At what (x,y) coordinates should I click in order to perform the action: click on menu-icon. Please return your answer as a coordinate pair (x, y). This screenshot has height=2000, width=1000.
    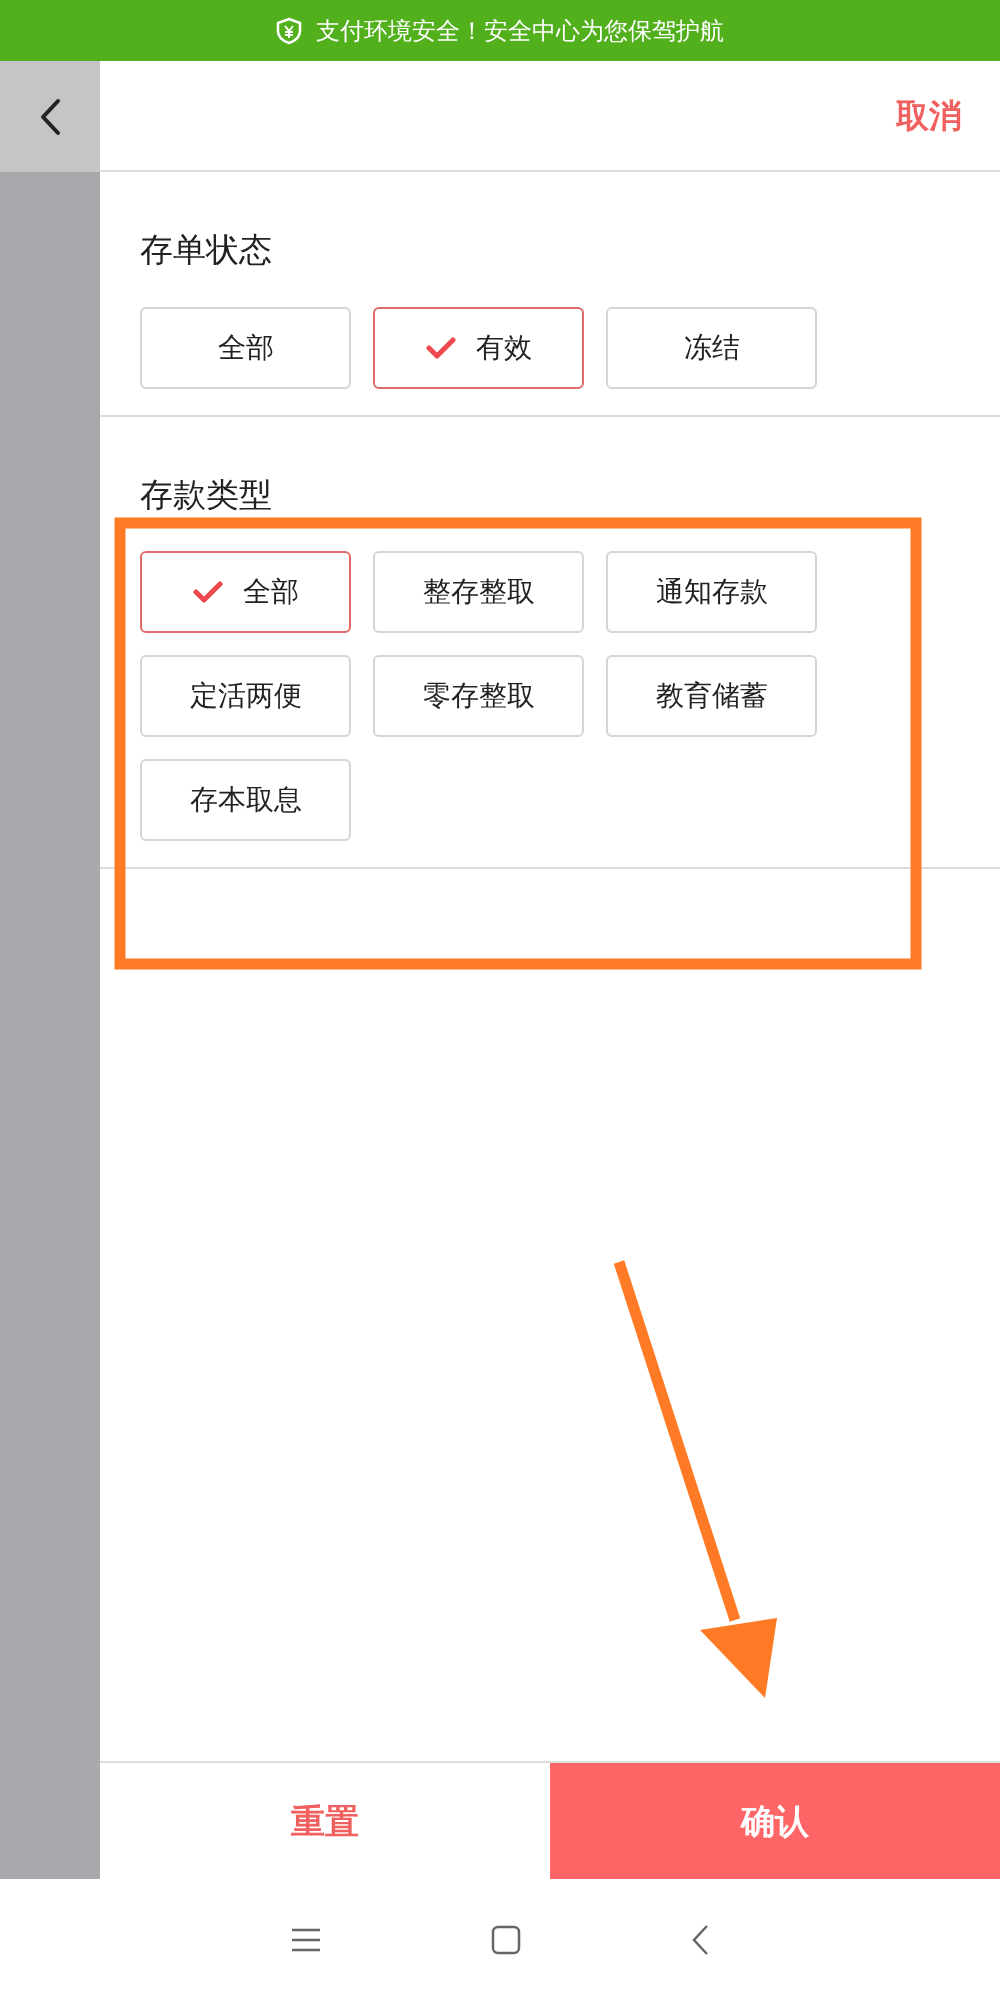
    Looking at the image, I should click on (306, 1939).